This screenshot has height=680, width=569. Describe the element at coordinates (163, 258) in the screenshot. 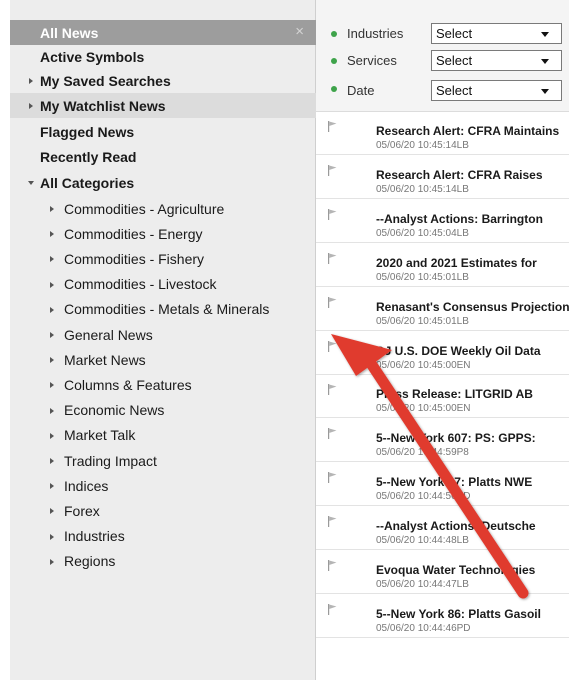

I see `sidebar-category-item: Commodities - Fishery` at that location.